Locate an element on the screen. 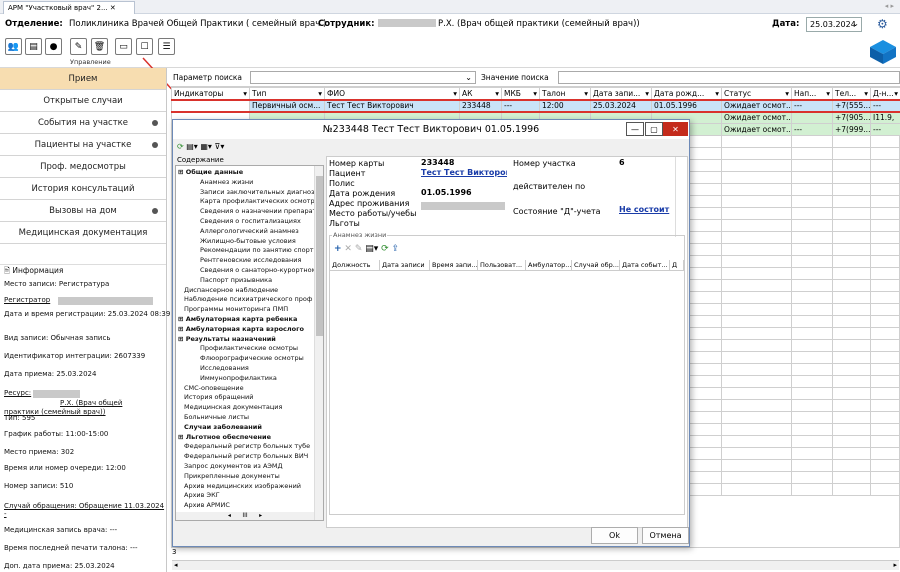  tree-item: Программы мониторинга ПМП is located at coordinates (236, 309).